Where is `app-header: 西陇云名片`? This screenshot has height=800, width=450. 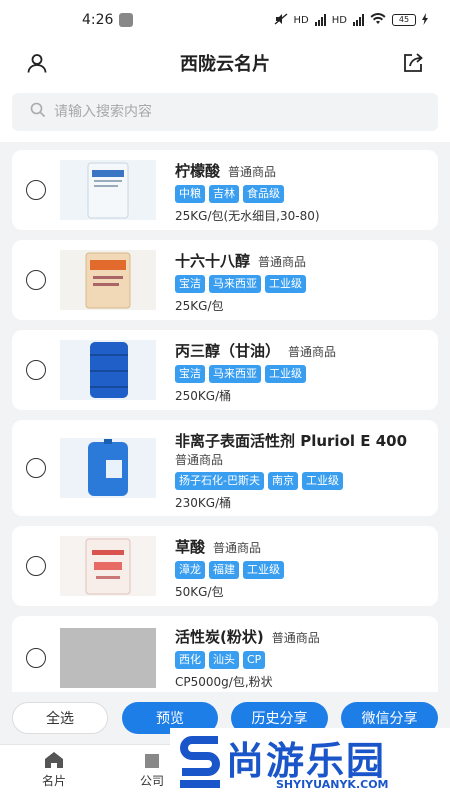 app-header: 西陇云名片 is located at coordinates (225, 63).